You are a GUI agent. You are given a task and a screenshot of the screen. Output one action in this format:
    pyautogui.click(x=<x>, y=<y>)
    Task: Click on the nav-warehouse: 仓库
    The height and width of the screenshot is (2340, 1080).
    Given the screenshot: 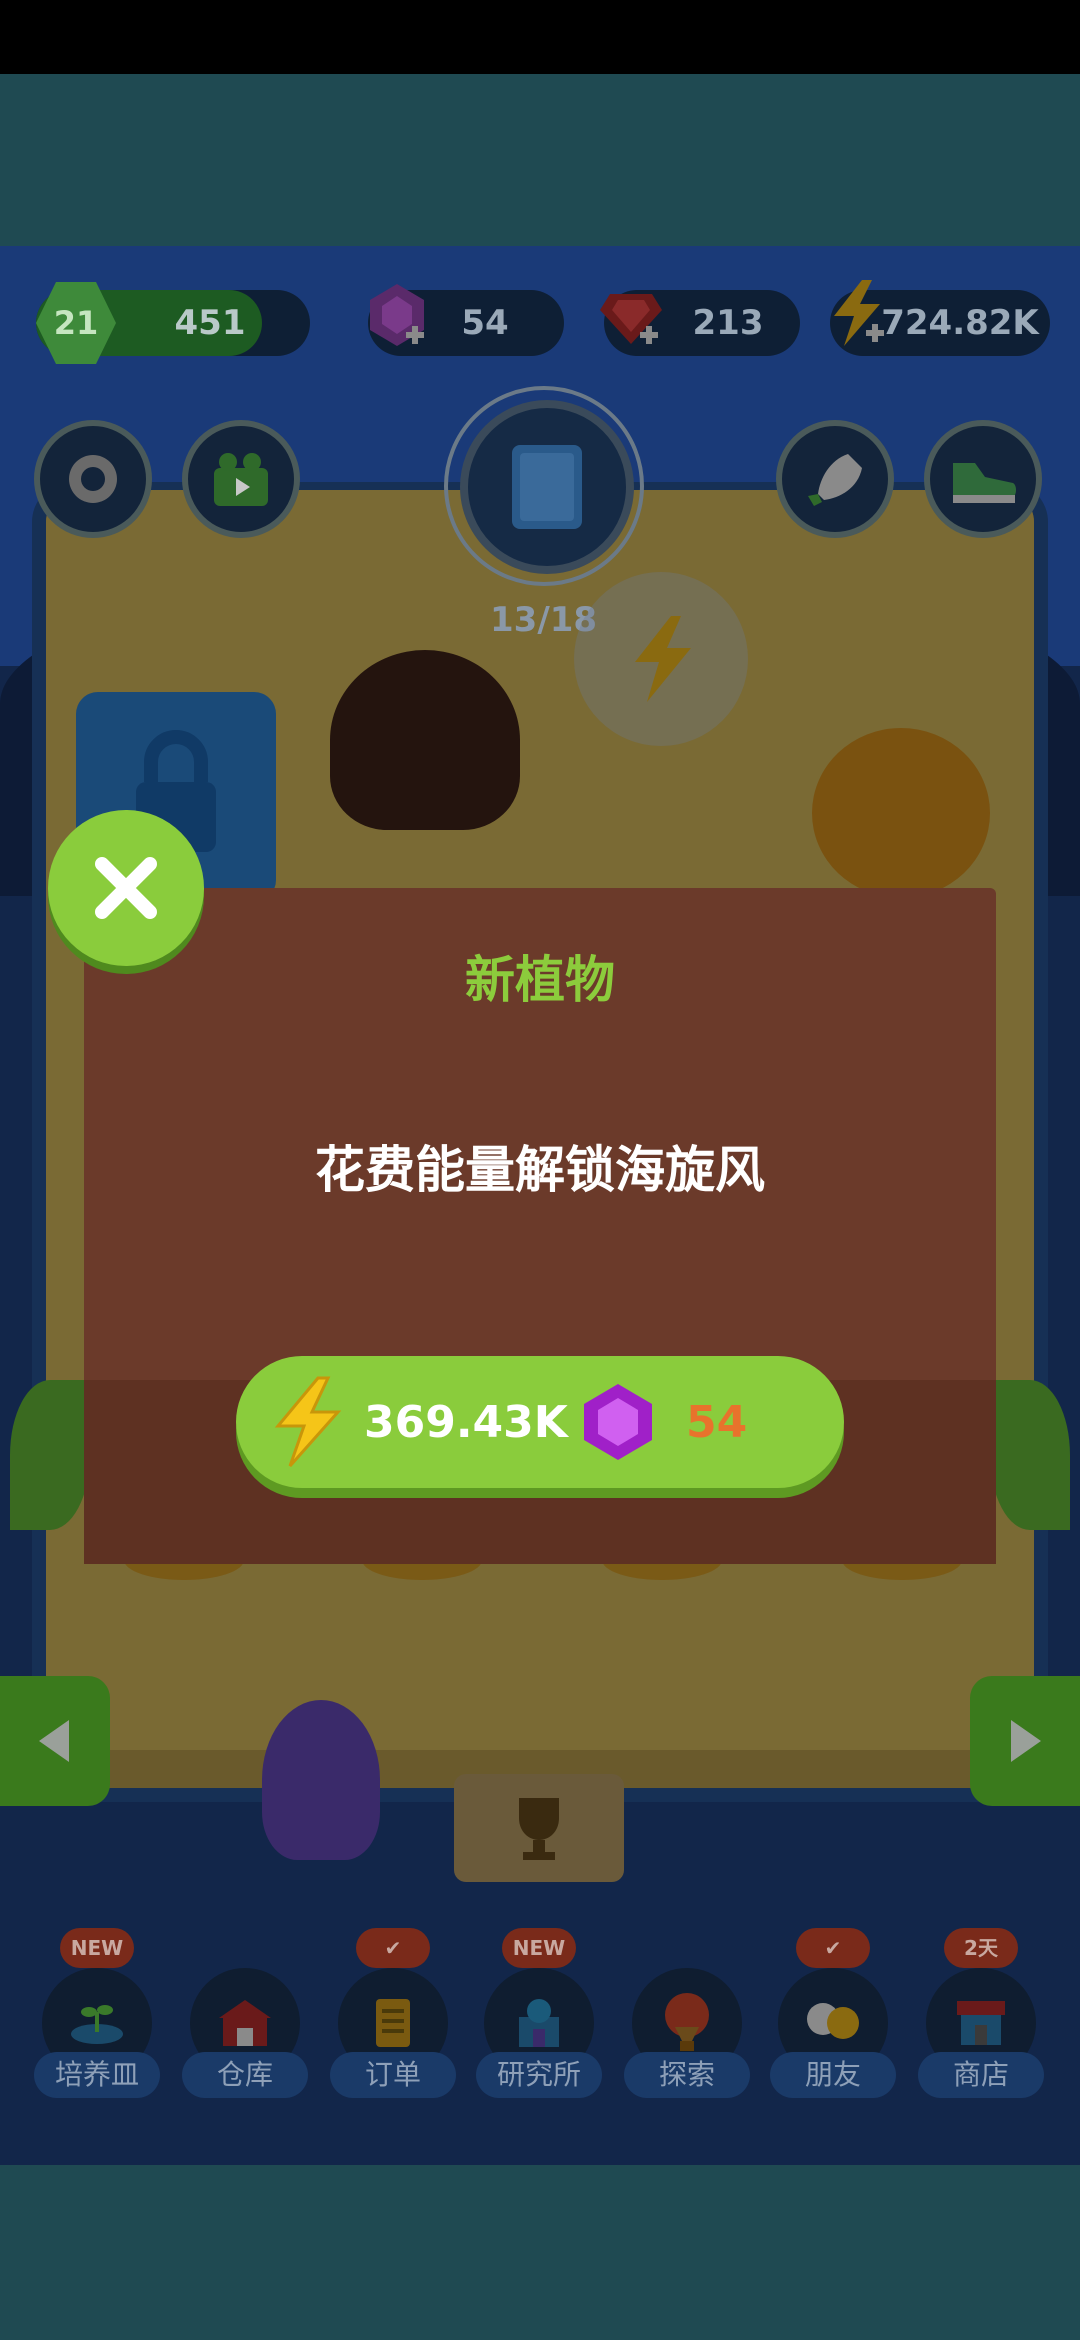 What is the action you would take?
    pyautogui.click(x=245, y=2043)
    